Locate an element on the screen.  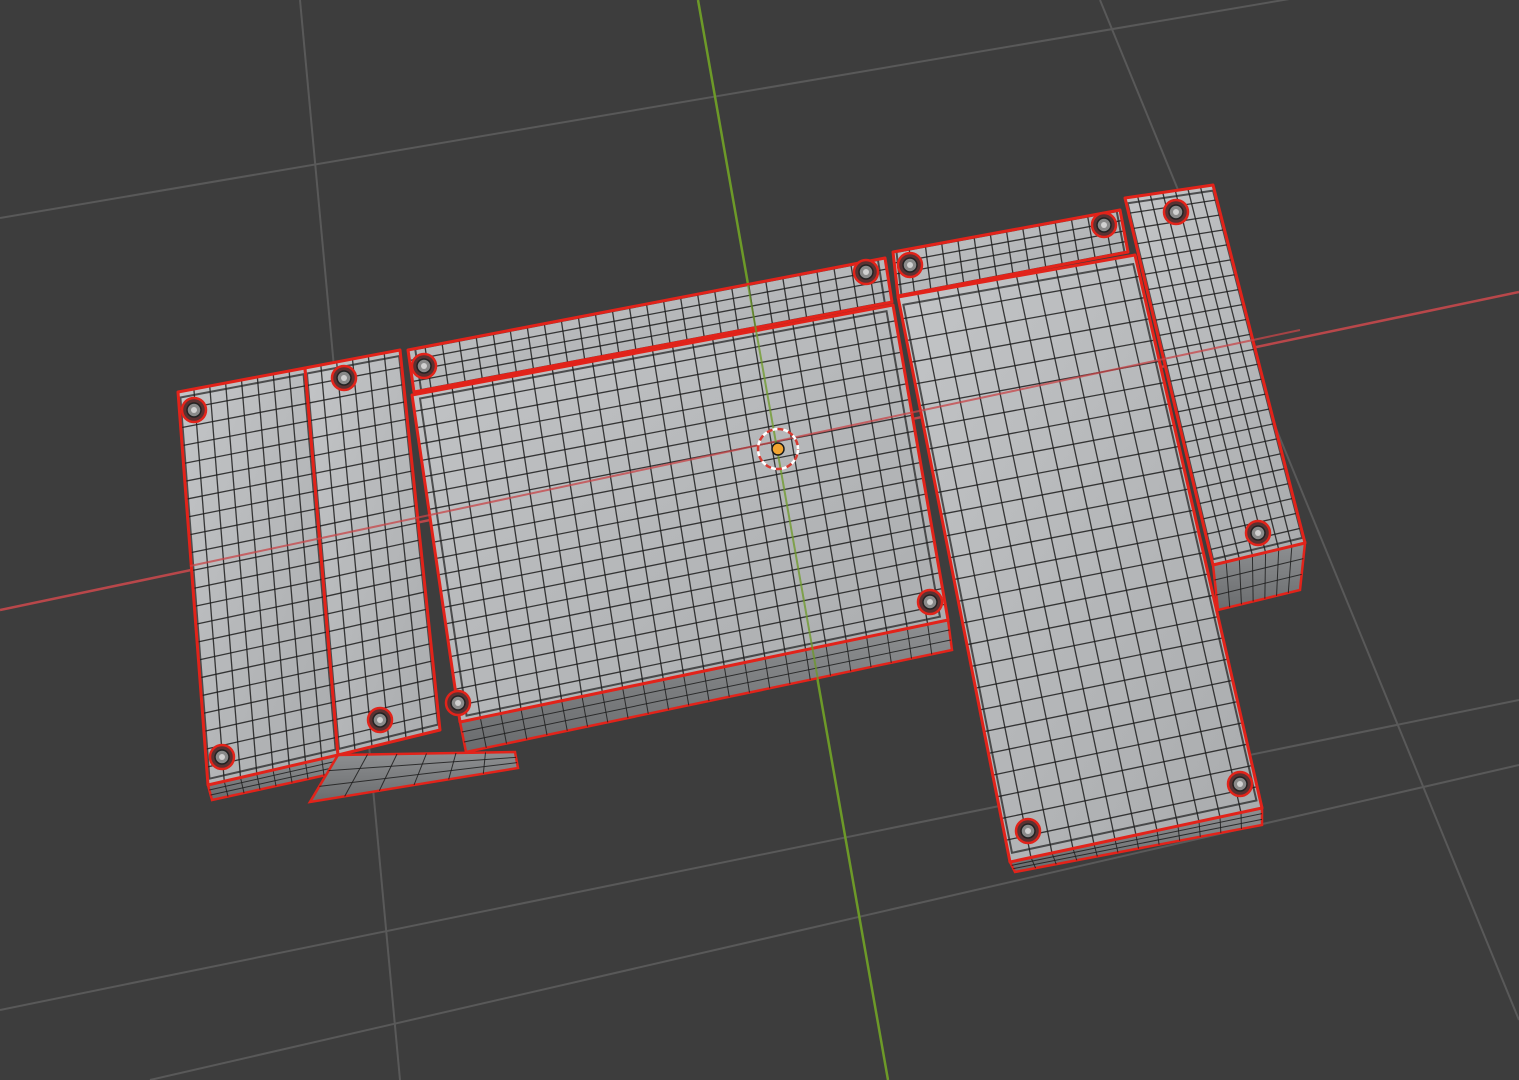
object-origin-icon is located at coordinates (778, 449).